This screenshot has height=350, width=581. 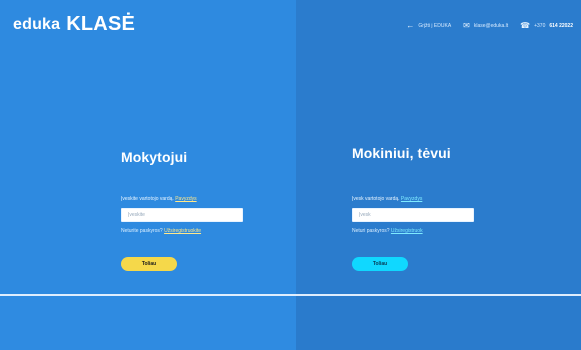 I want to click on student-register-note: Neturi paskyros? Užsiregistruok, so click(x=387, y=231).